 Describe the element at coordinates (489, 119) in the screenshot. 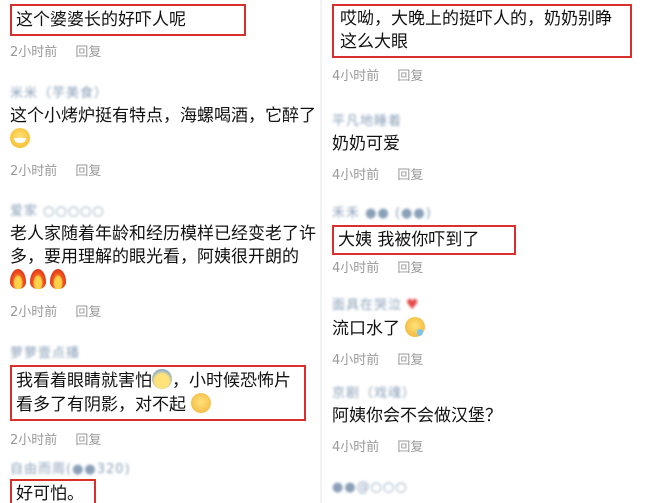

I see `username: 平凡地睡着` at that location.